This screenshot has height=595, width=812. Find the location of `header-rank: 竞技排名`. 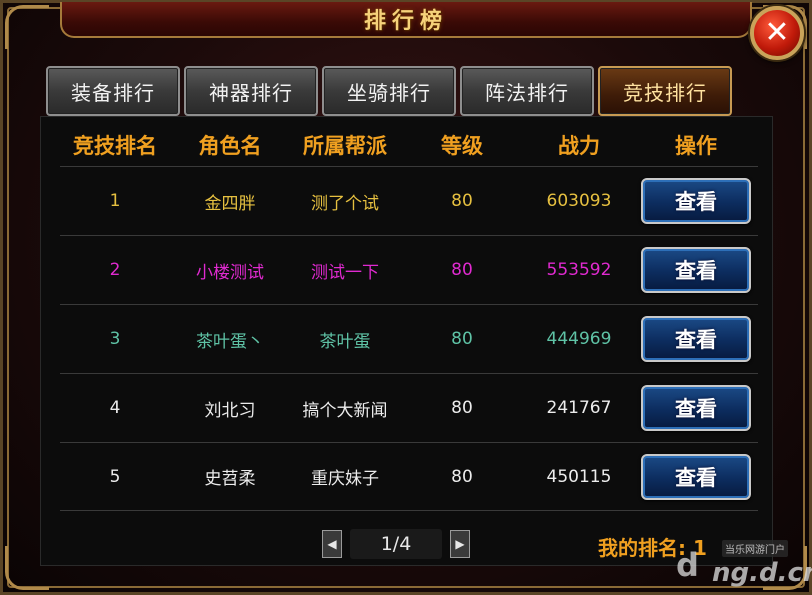

header-rank: 竞技排名 is located at coordinates (115, 146).